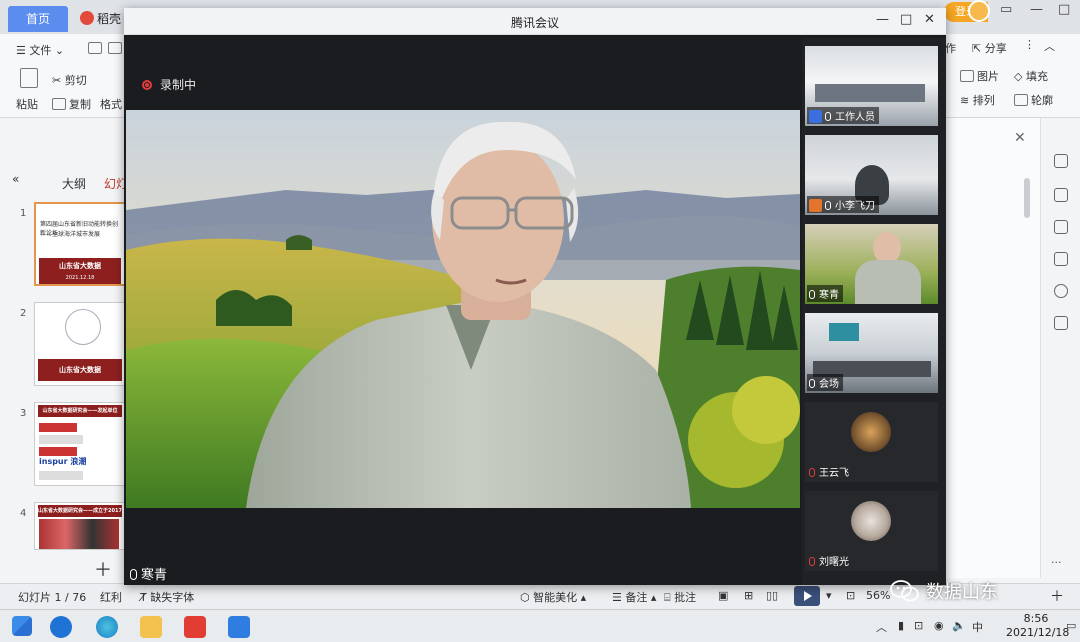 This screenshot has width=1080, height=642. What do you see at coordinates (1038, 632) in the screenshot?
I see `clock-date: 2021/12/18` at bounding box center [1038, 632].